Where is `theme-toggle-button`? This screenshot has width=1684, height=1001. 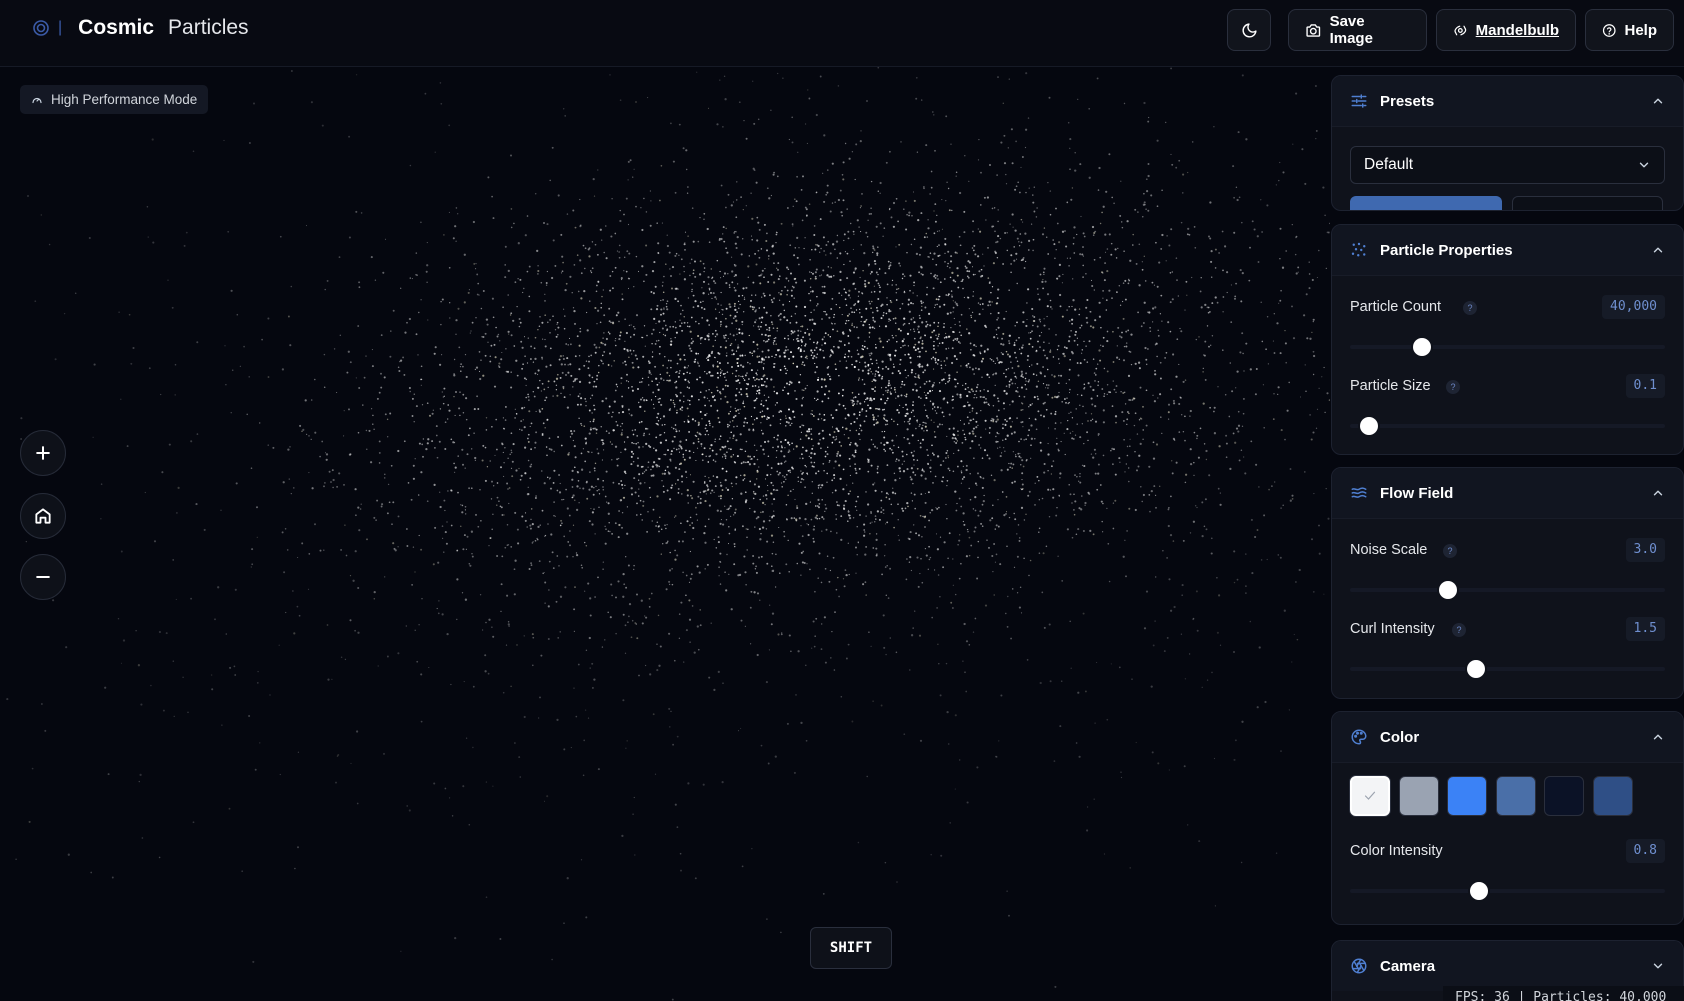 theme-toggle-button is located at coordinates (1249, 30).